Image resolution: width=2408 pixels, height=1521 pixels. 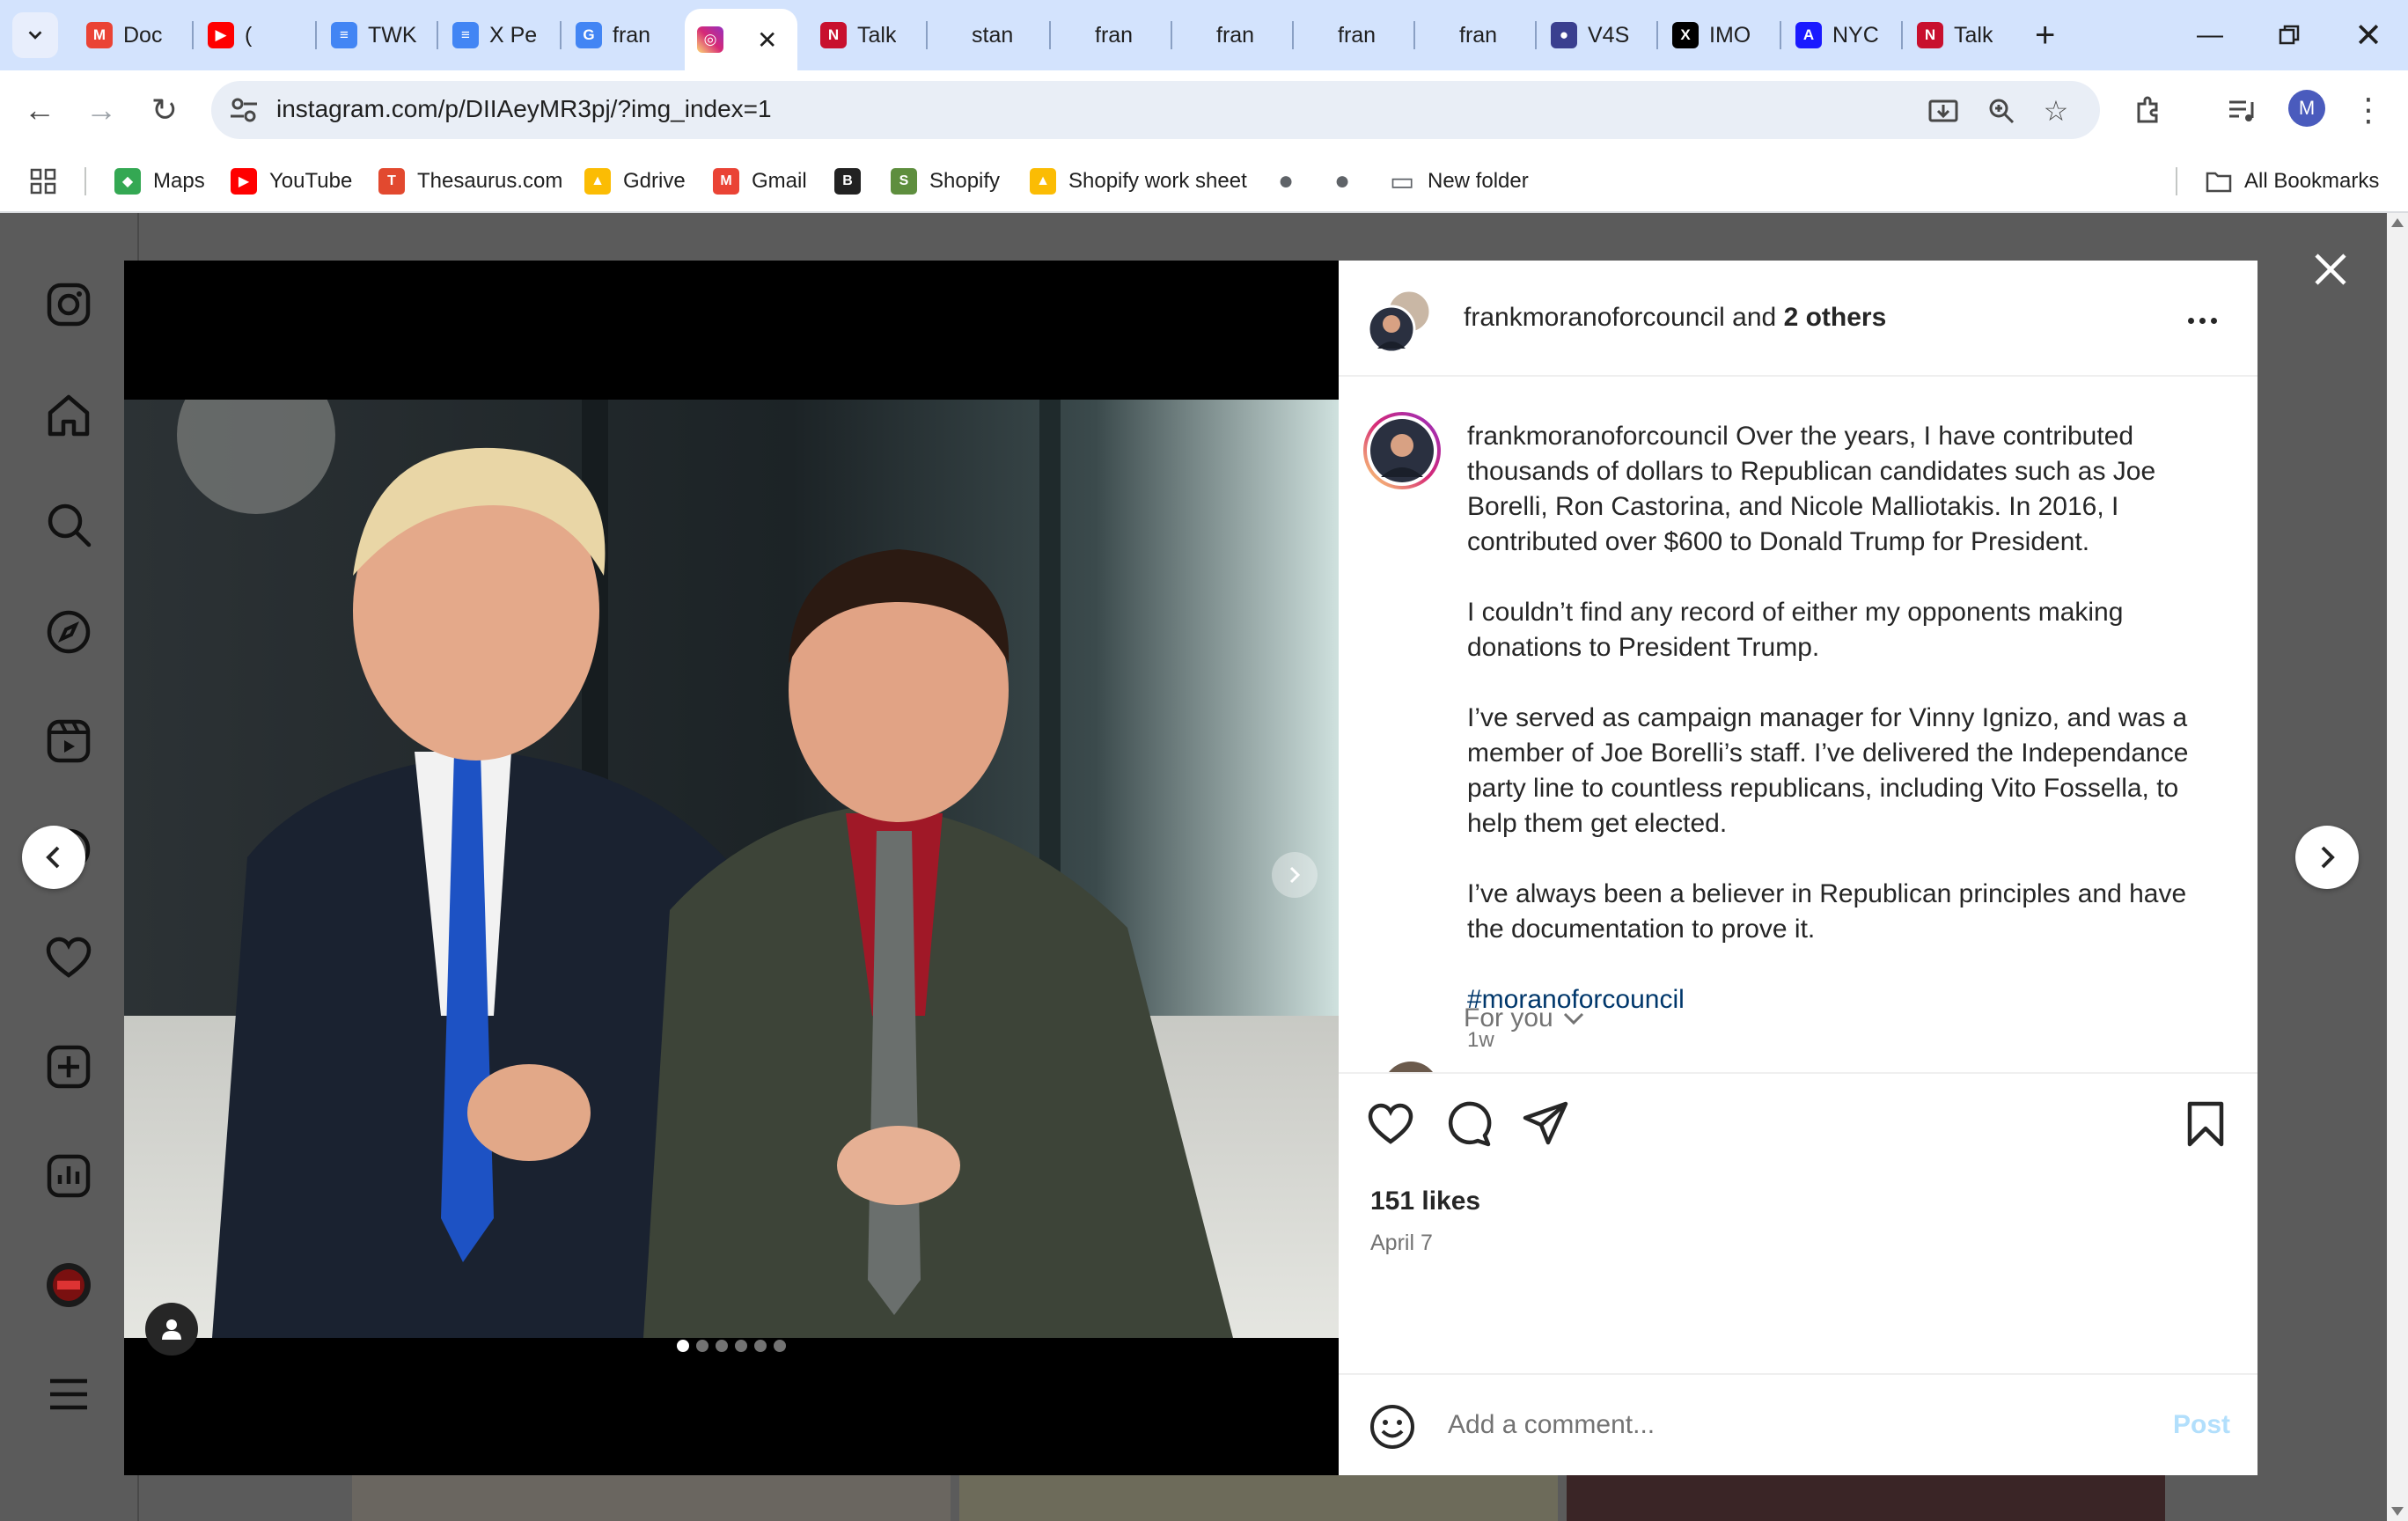 I want to click on apps-grid-icon, so click(x=43, y=182).